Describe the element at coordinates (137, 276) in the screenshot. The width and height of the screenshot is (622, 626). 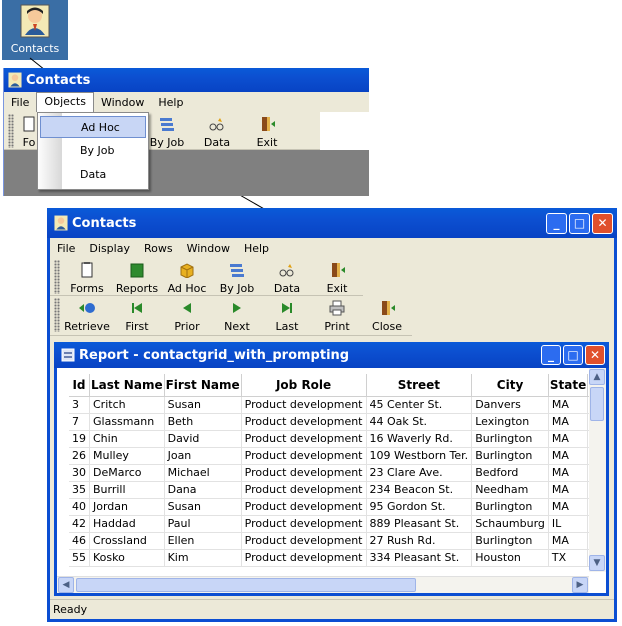
I see `toolbar-reports-button: Reports` at that location.